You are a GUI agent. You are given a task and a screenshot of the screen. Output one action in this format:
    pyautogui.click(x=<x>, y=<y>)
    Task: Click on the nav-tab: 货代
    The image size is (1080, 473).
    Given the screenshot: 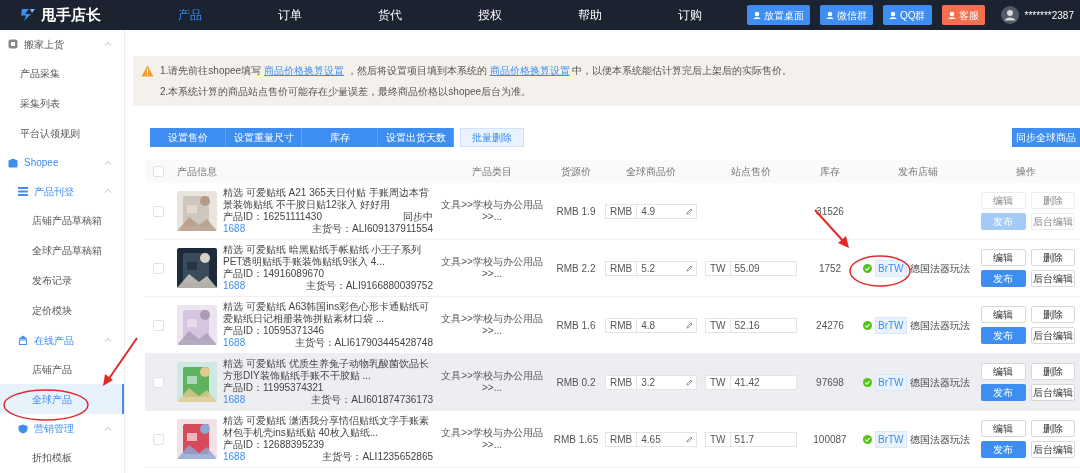 What is the action you would take?
    pyautogui.click(x=390, y=15)
    